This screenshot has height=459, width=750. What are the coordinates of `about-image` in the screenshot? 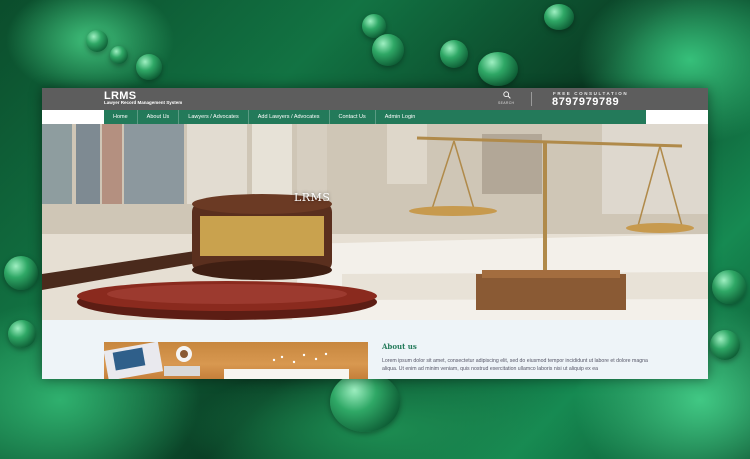 It's located at (236, 360).